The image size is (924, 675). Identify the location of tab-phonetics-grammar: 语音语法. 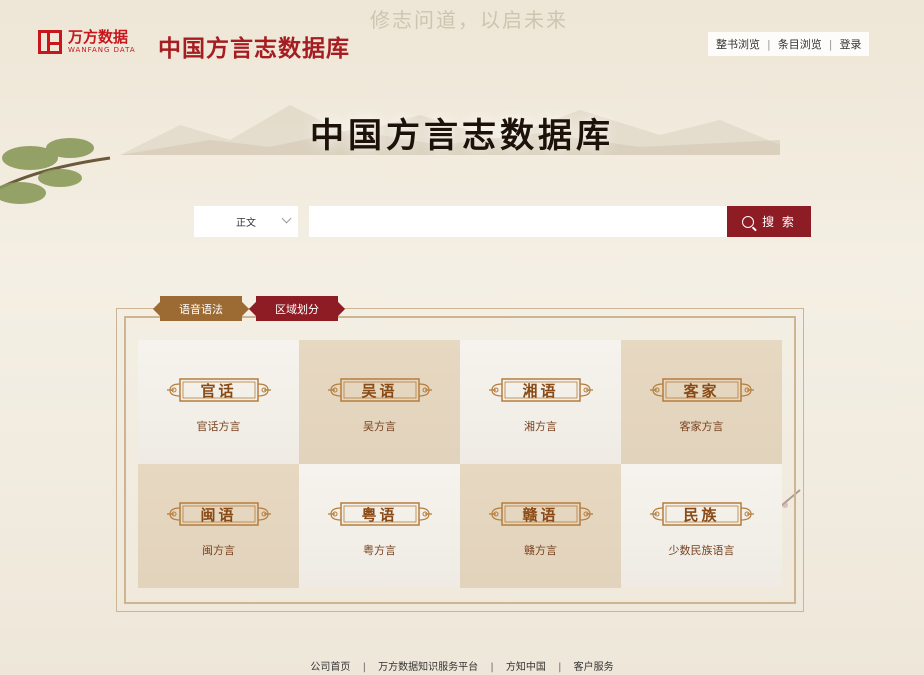
(201, 308).